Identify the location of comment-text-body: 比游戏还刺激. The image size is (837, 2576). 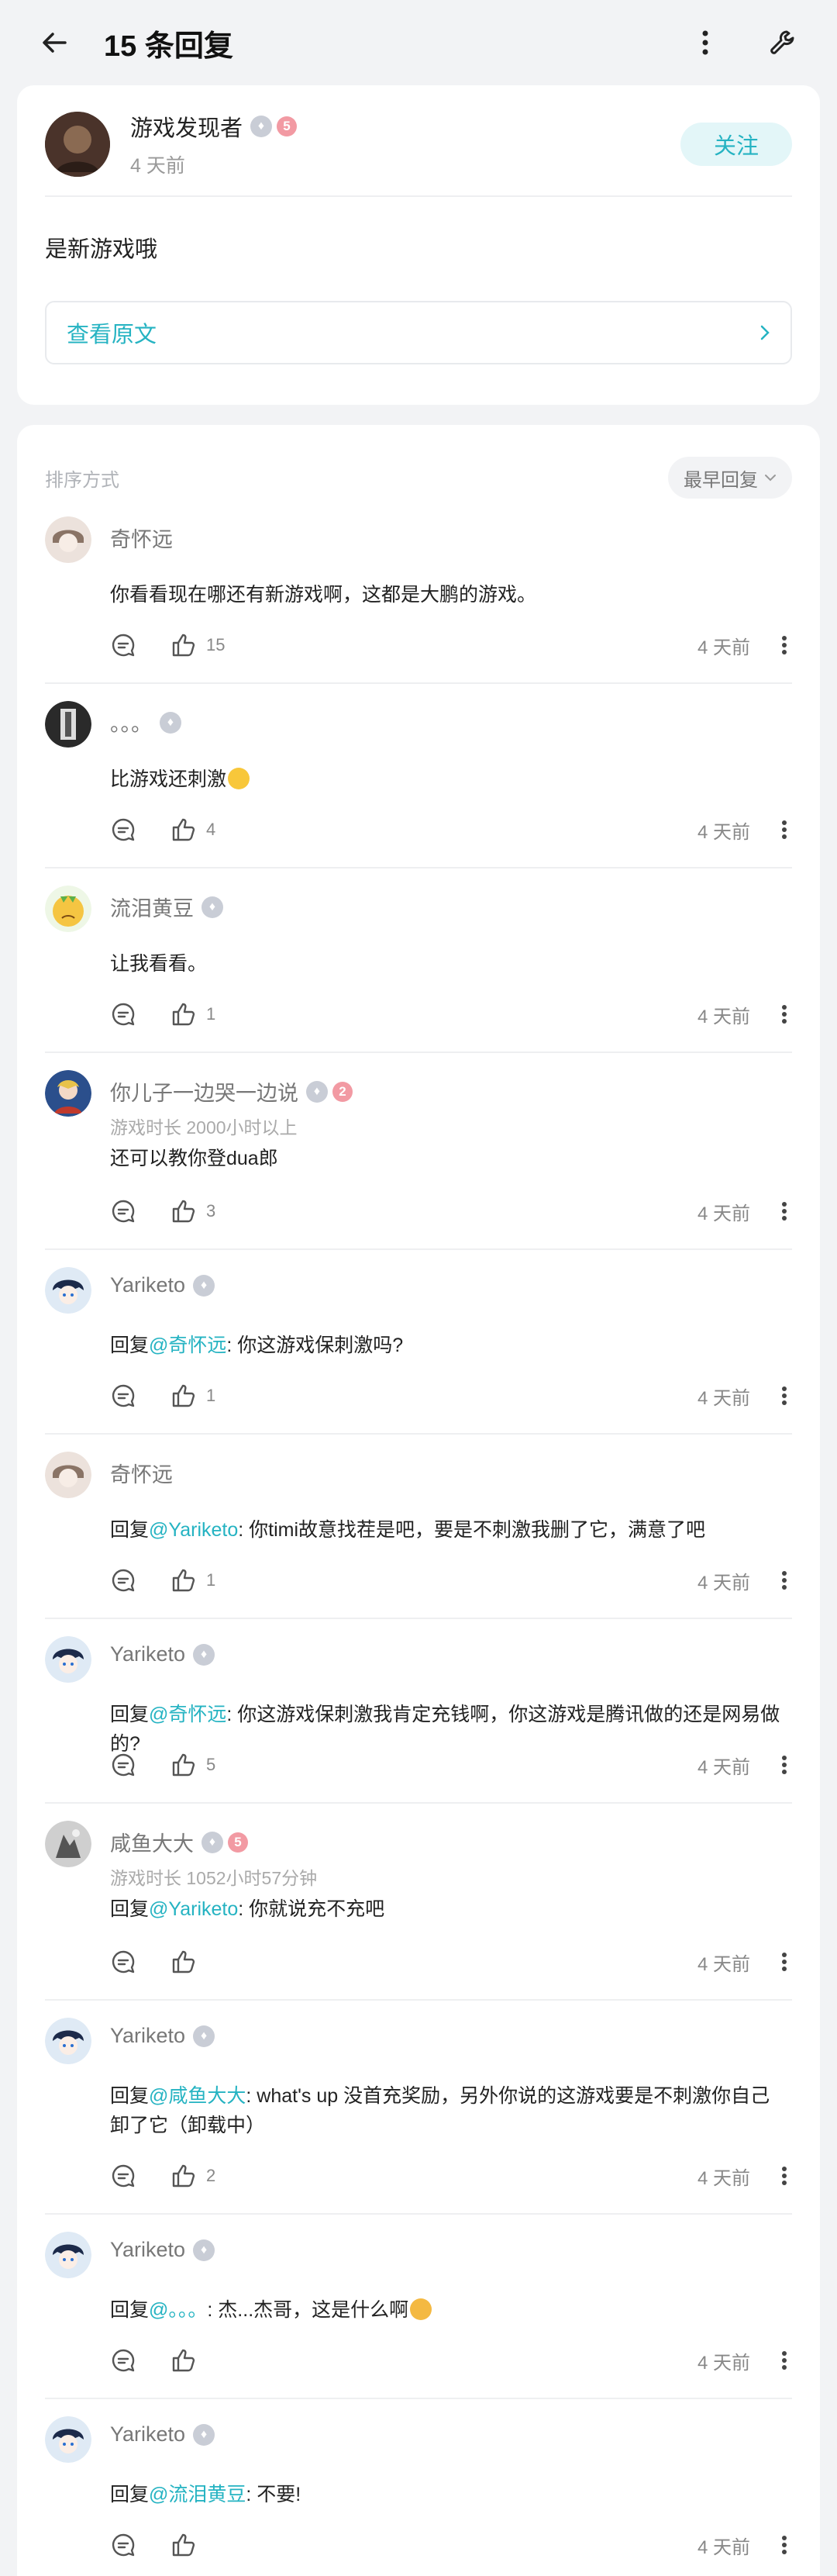
(168, 779).